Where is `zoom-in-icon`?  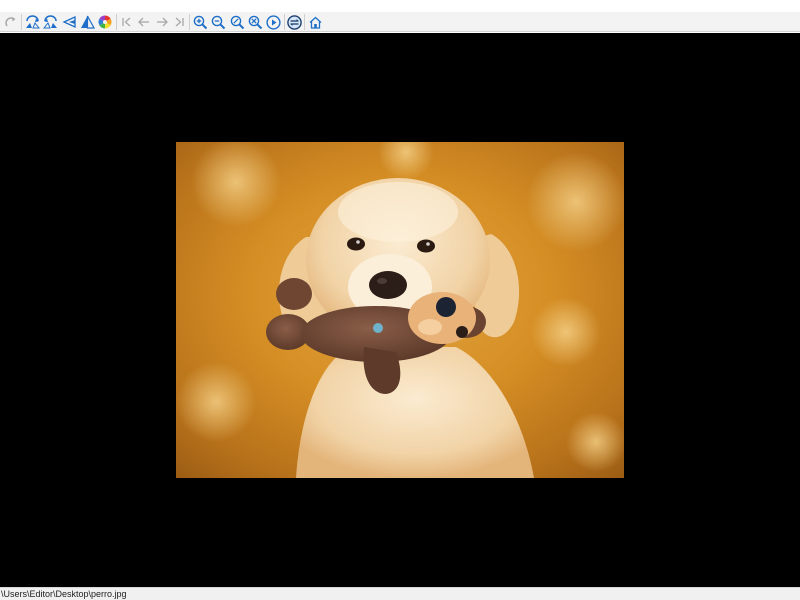 zoom-in-icon is located at coordinates (200, 22).